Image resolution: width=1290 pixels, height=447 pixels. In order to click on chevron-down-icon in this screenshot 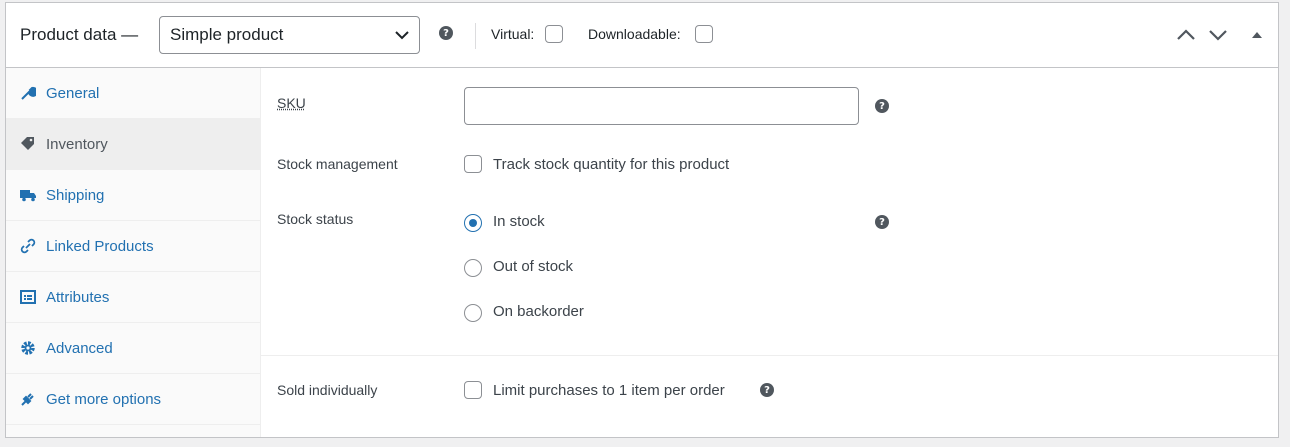, I will do `click(402, 35)`.